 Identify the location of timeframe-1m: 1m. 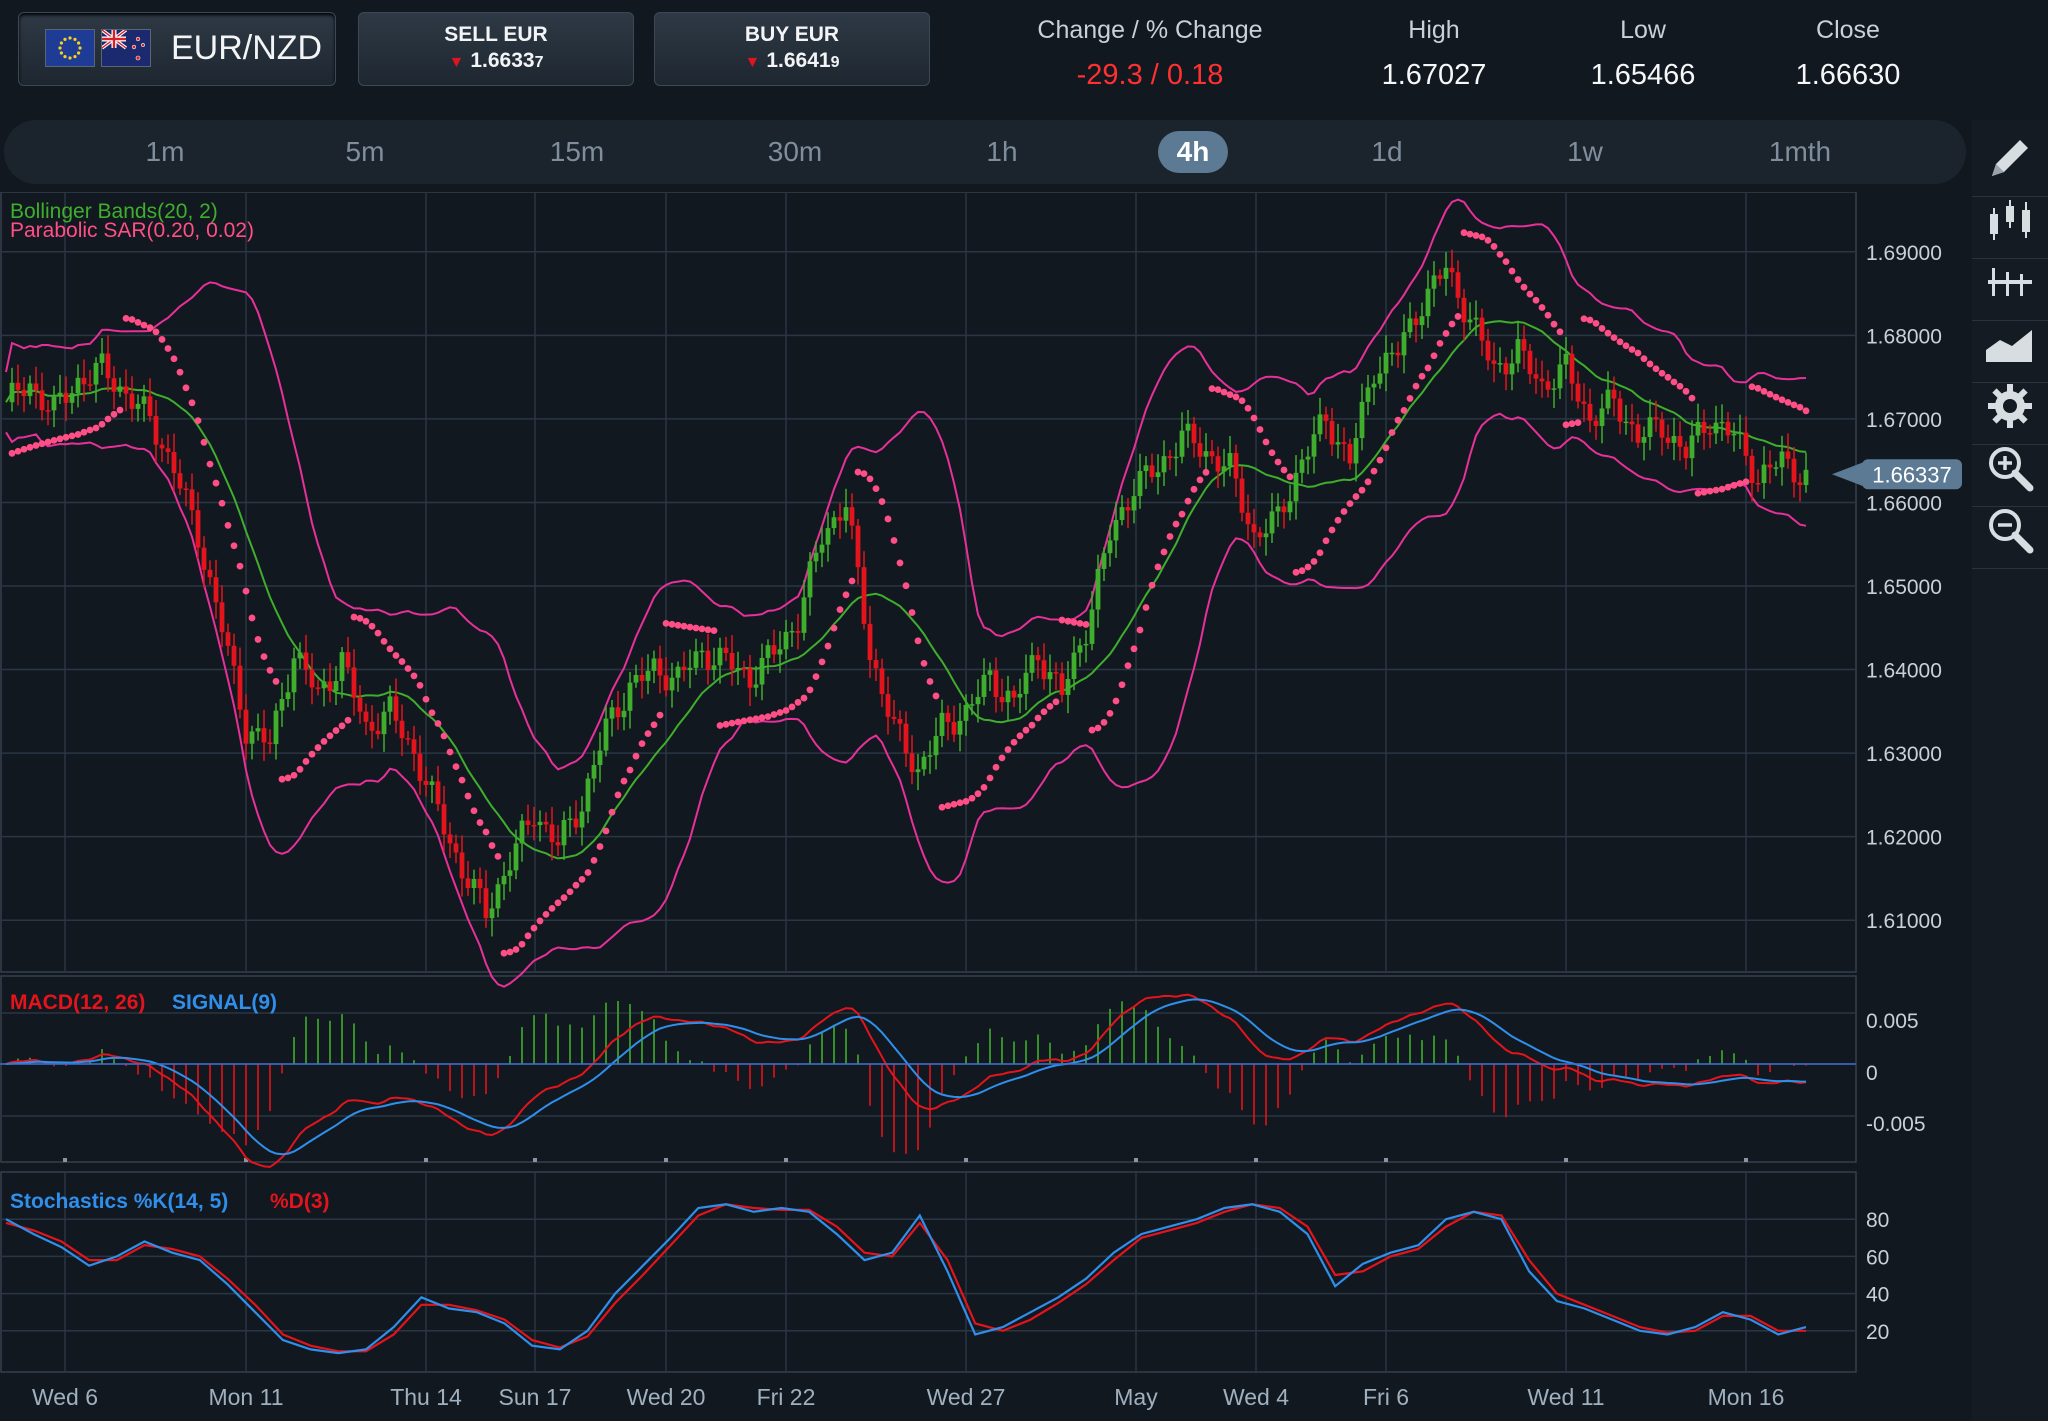
(165, 152).